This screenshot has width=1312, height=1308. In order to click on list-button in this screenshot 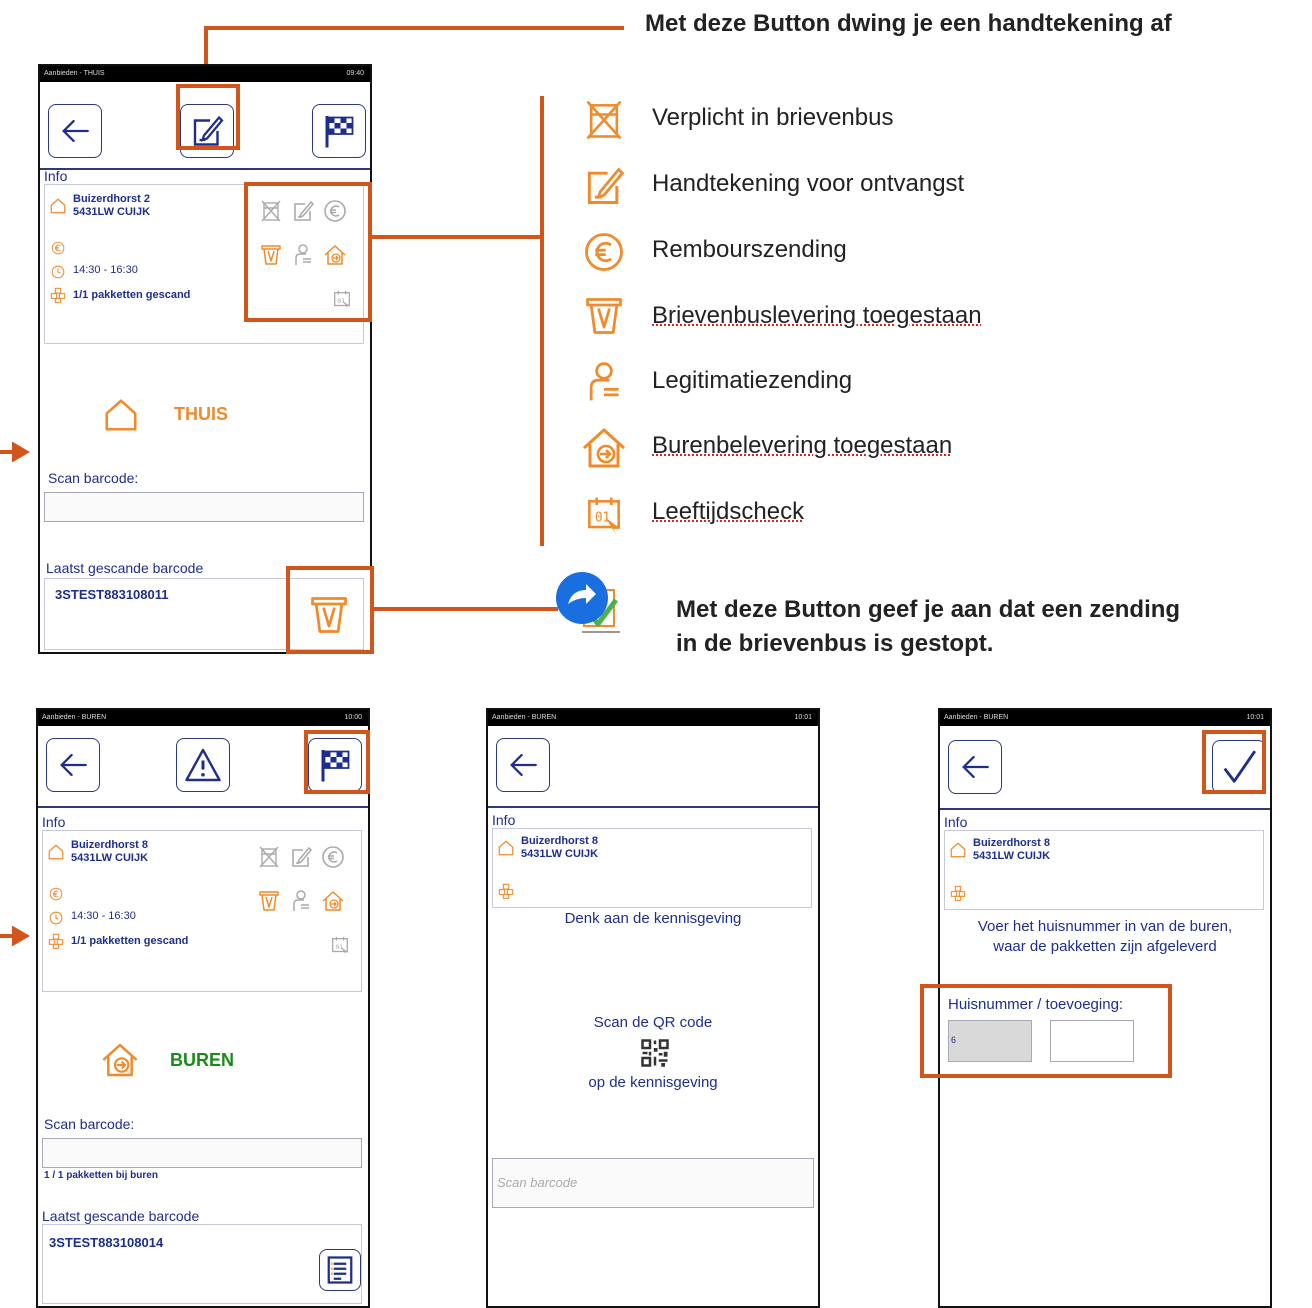, I will do `click(340, 1270)`.